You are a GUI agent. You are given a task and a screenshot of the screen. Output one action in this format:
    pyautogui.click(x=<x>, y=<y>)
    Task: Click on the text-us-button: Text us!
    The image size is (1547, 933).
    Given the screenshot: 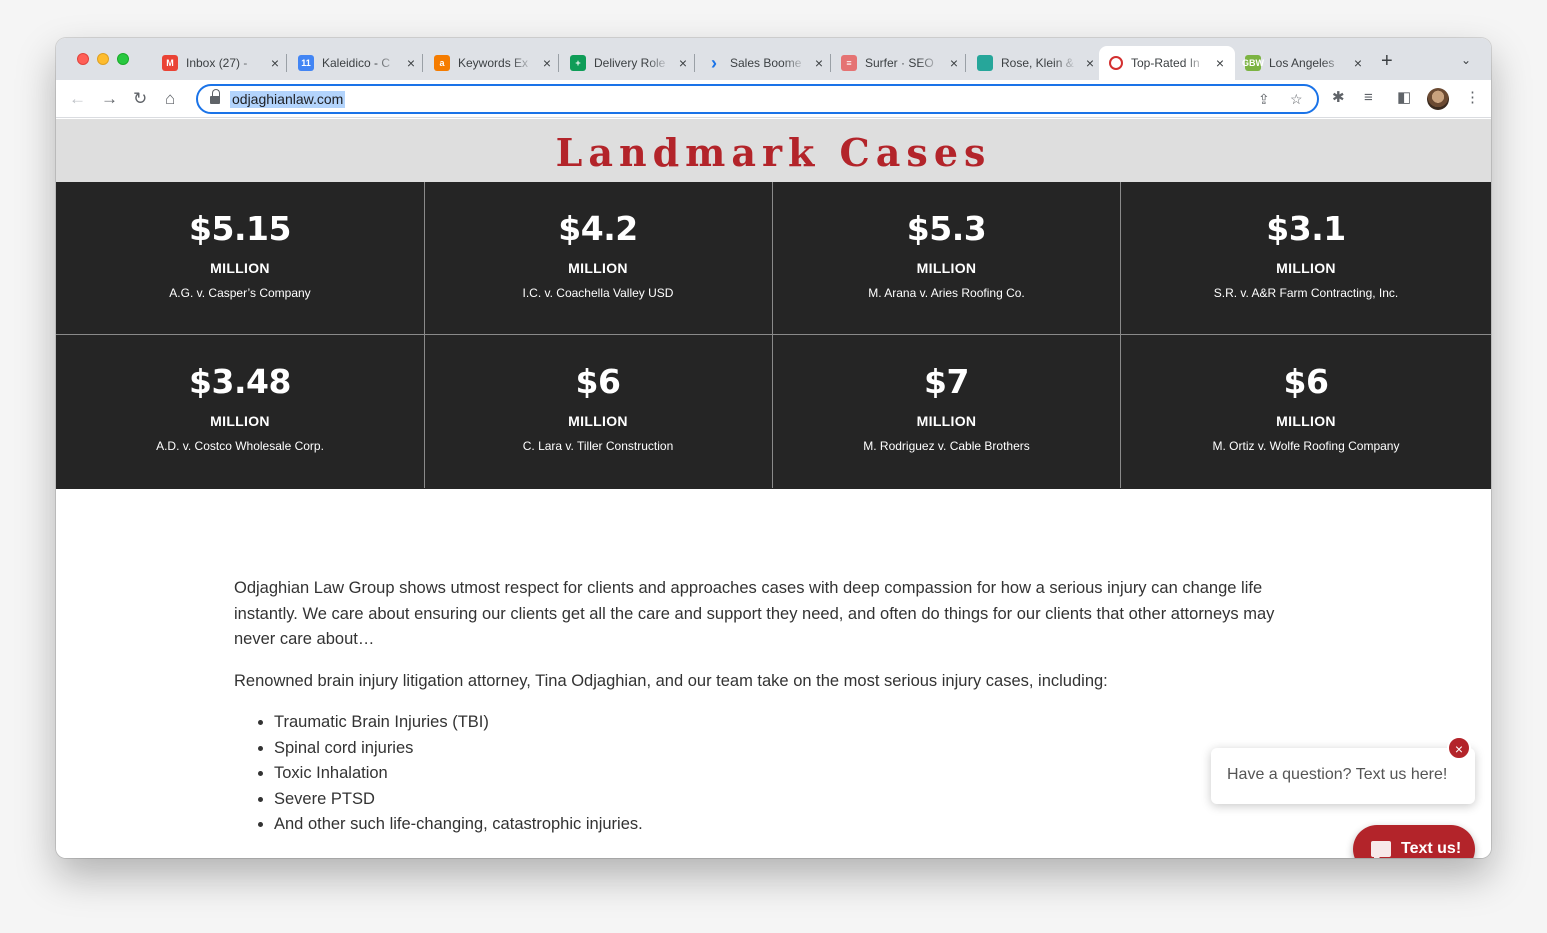 What is the action you would take?
    pyautogui.click(x=1414, y=841)
    